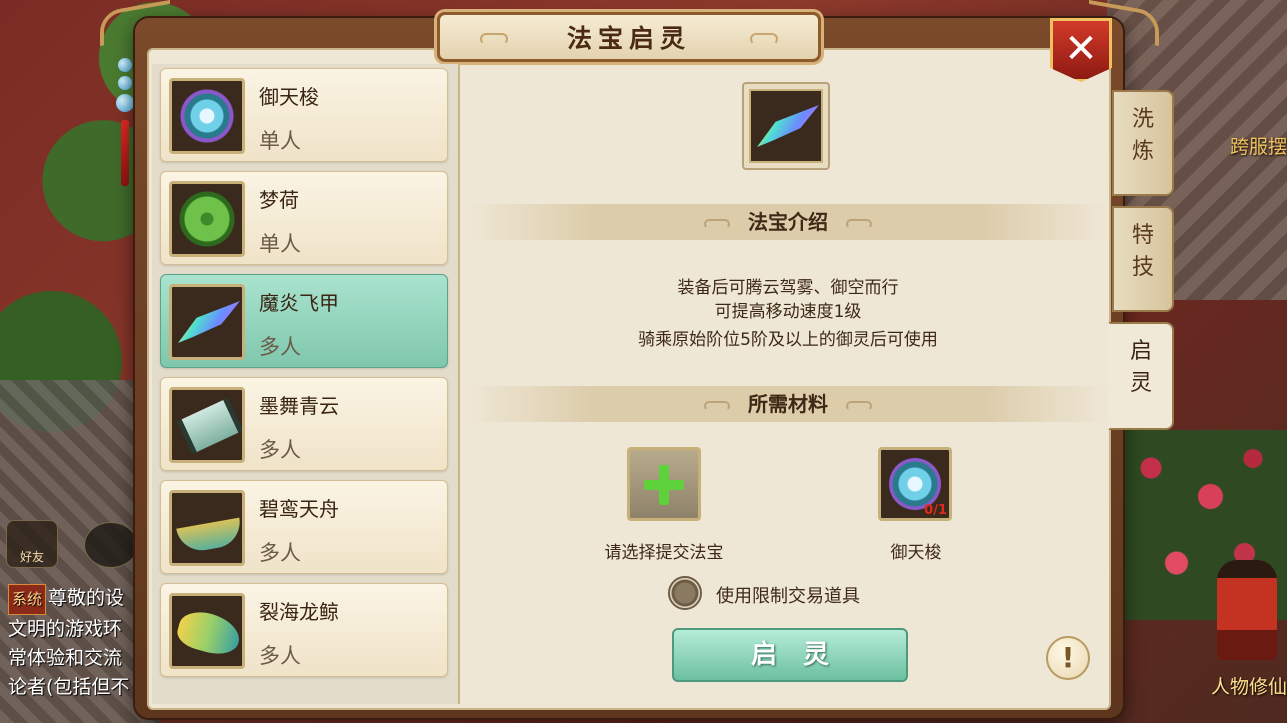 Image resolution: width=1287 pixels, height=723 pixels. I want to click on awaken-button: 启灵, so click(790, 655).